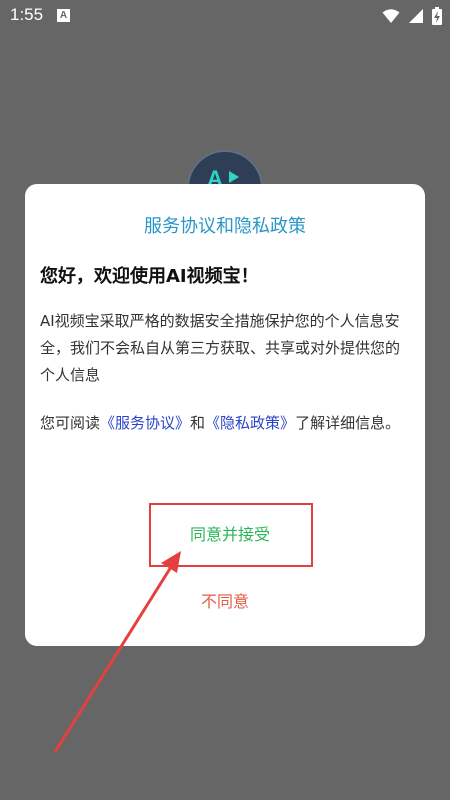  I want to click on read-prefix: 您可阅读, so click(70, 423).